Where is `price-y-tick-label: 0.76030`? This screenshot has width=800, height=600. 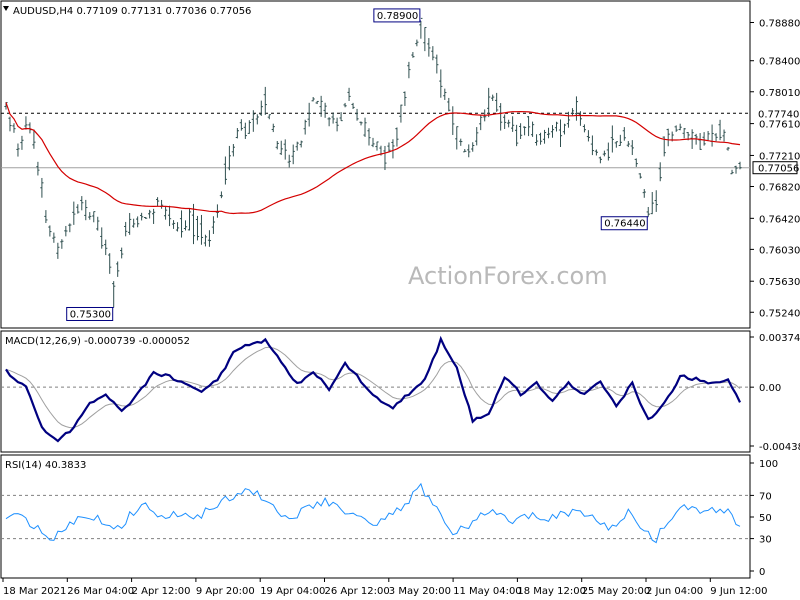
price-y-tick-label: 0.76030 is located at coordinates (779, 250).